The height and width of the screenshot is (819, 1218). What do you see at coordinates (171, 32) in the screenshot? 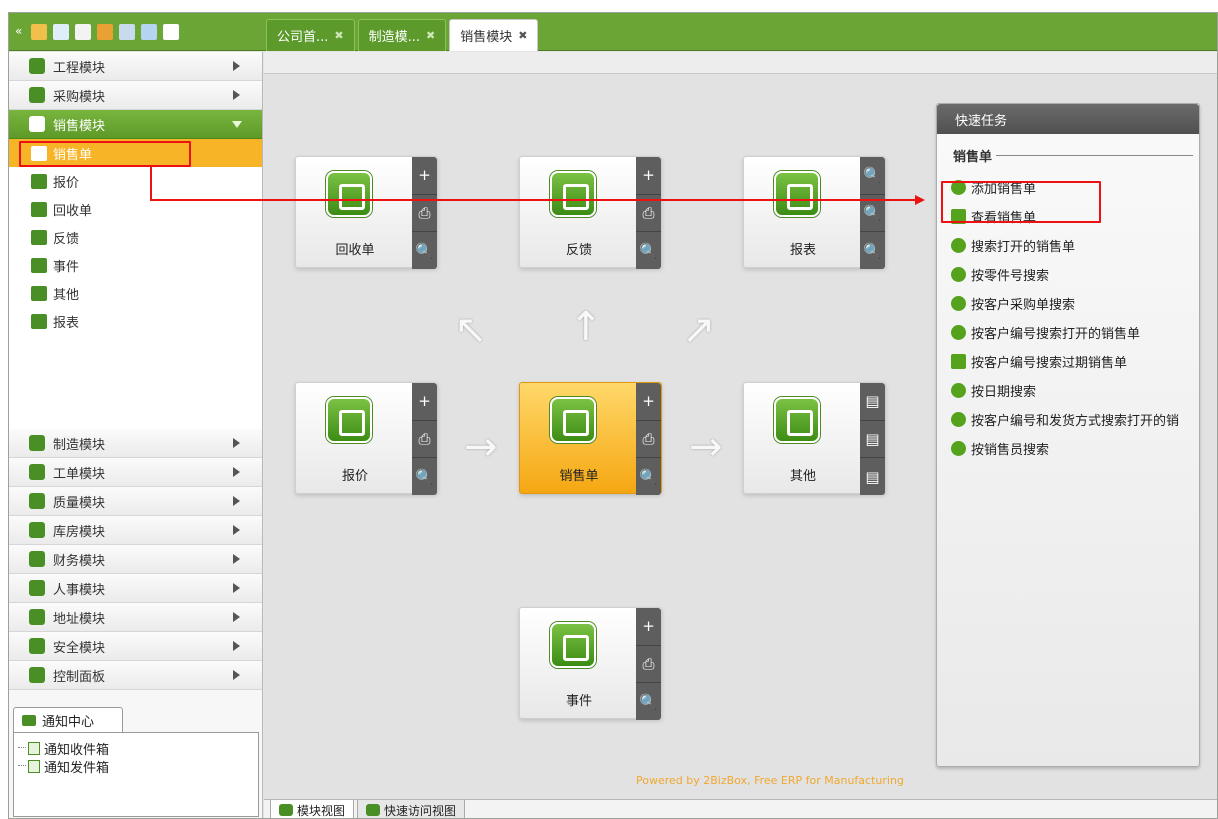
I see `home-icon` at bounding box center [171, 32].